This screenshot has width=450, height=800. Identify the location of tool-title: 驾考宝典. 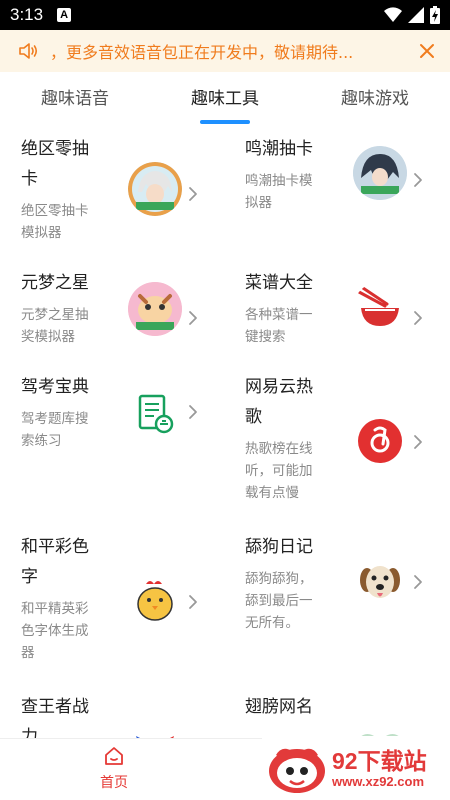
(55, 387).